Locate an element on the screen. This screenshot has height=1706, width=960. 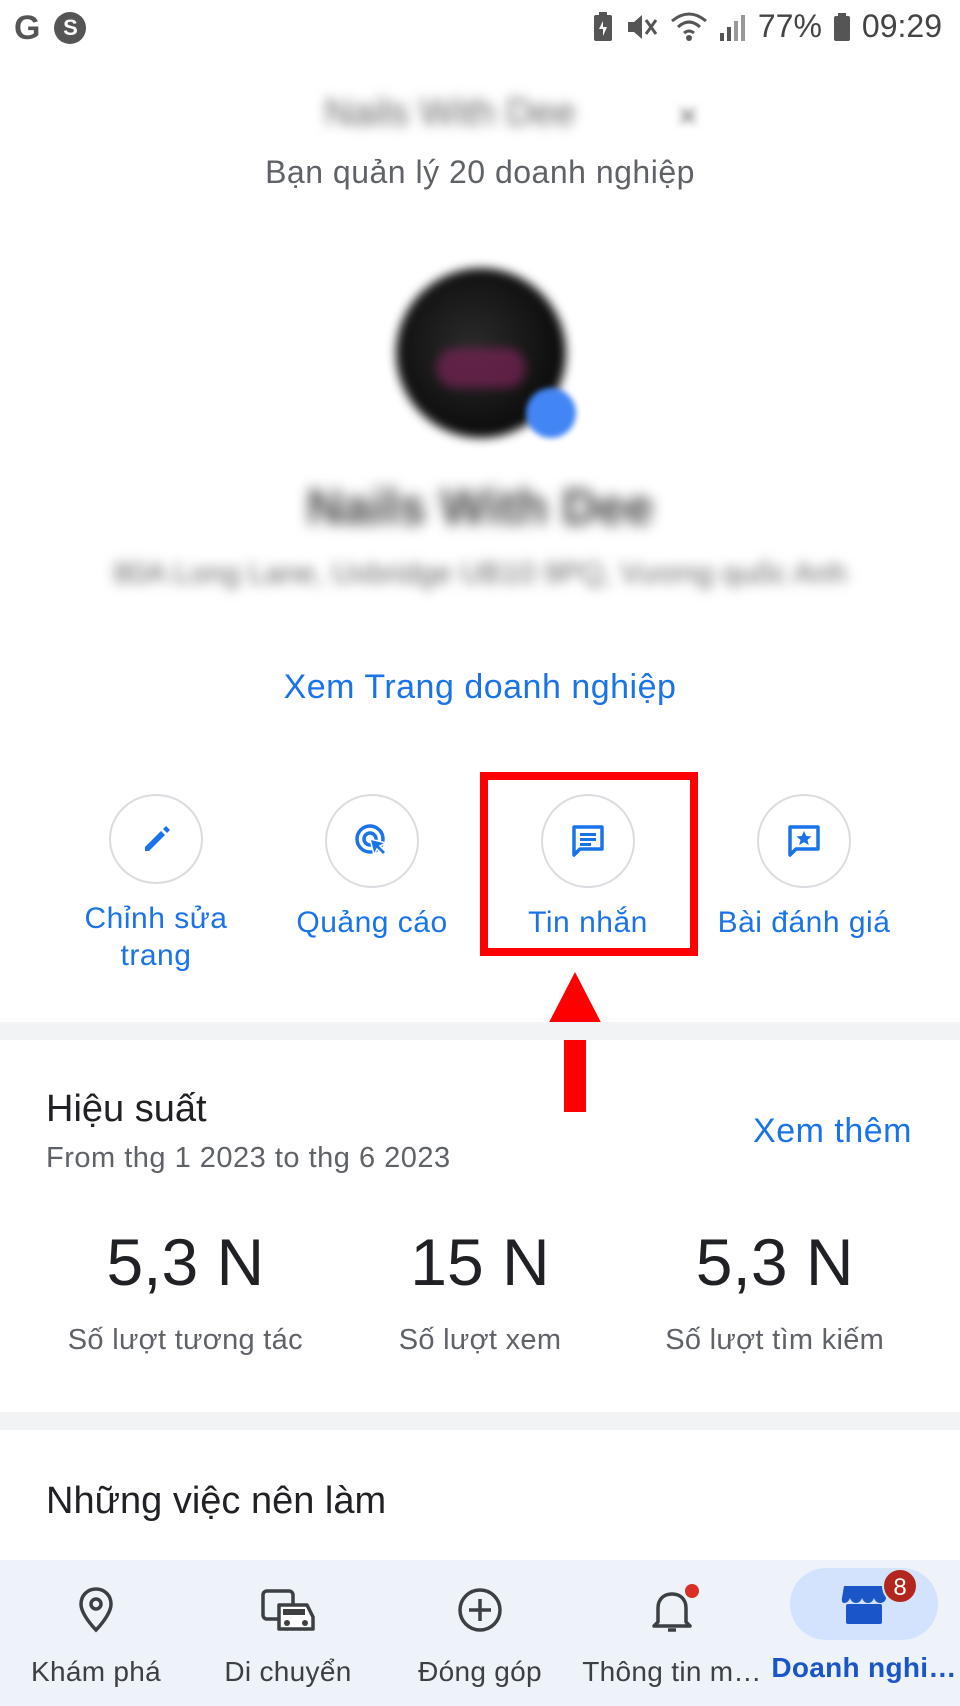
nav-label: Đóng góp is located at coordinates (480, 1671).